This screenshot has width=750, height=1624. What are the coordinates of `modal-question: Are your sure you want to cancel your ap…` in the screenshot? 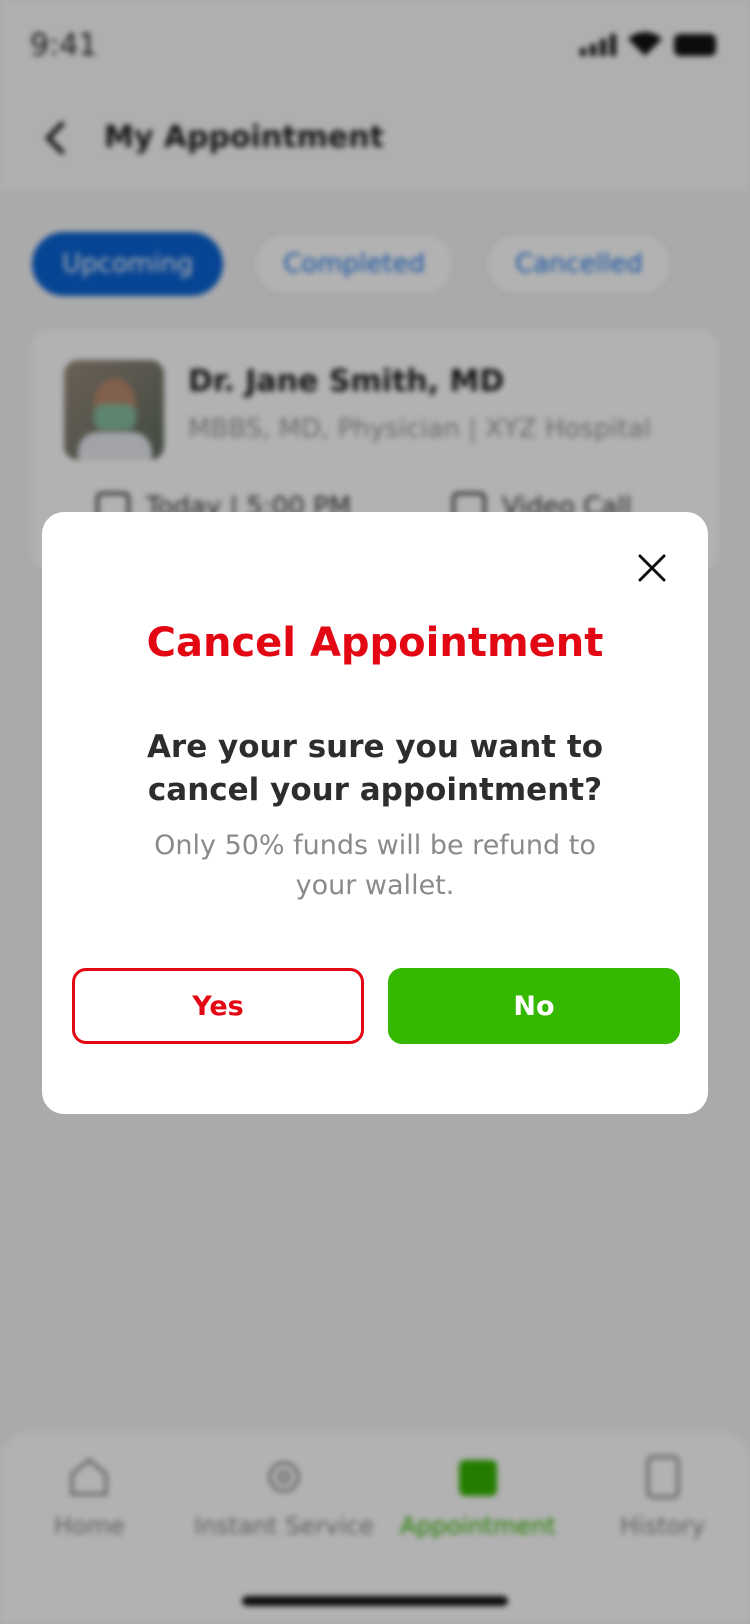 It's located at (375, 768).